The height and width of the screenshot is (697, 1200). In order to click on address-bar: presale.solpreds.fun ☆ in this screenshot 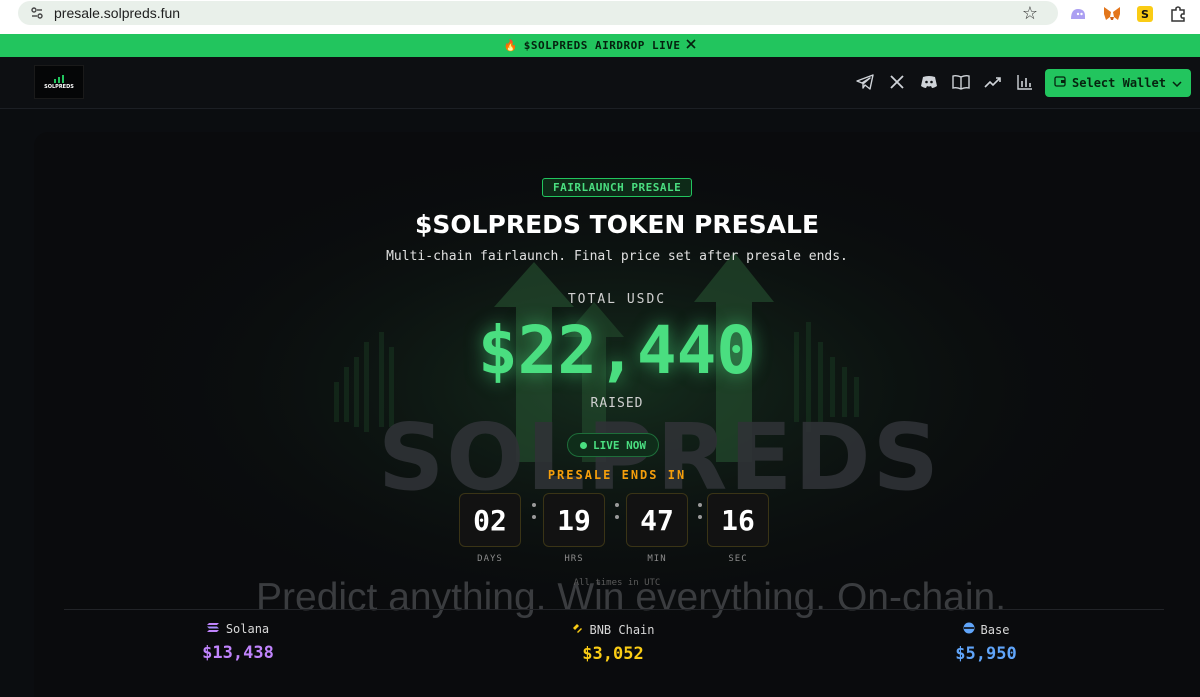, I will do `click(538, 13)`.